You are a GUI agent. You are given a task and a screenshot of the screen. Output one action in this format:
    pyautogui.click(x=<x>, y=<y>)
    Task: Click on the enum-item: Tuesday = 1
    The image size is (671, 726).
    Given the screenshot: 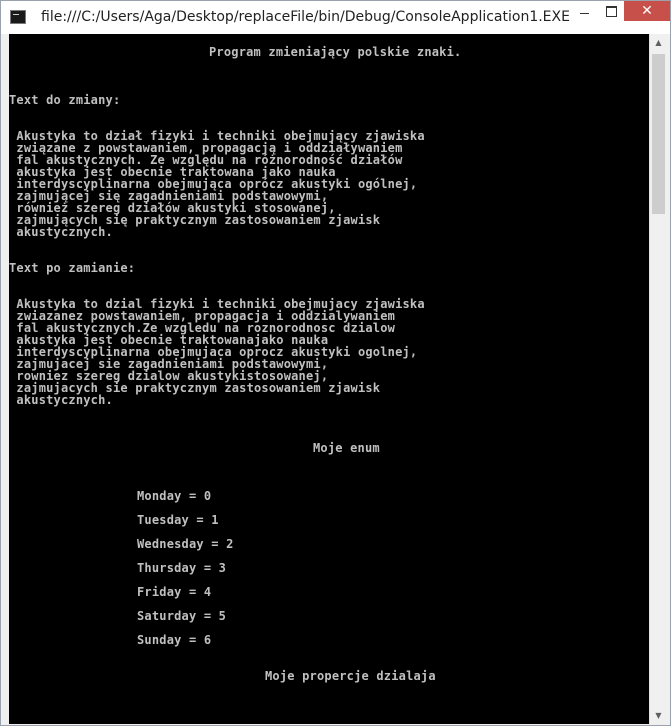 What is the action you would take?
    pyautogui.click(x=178, y=520)
    